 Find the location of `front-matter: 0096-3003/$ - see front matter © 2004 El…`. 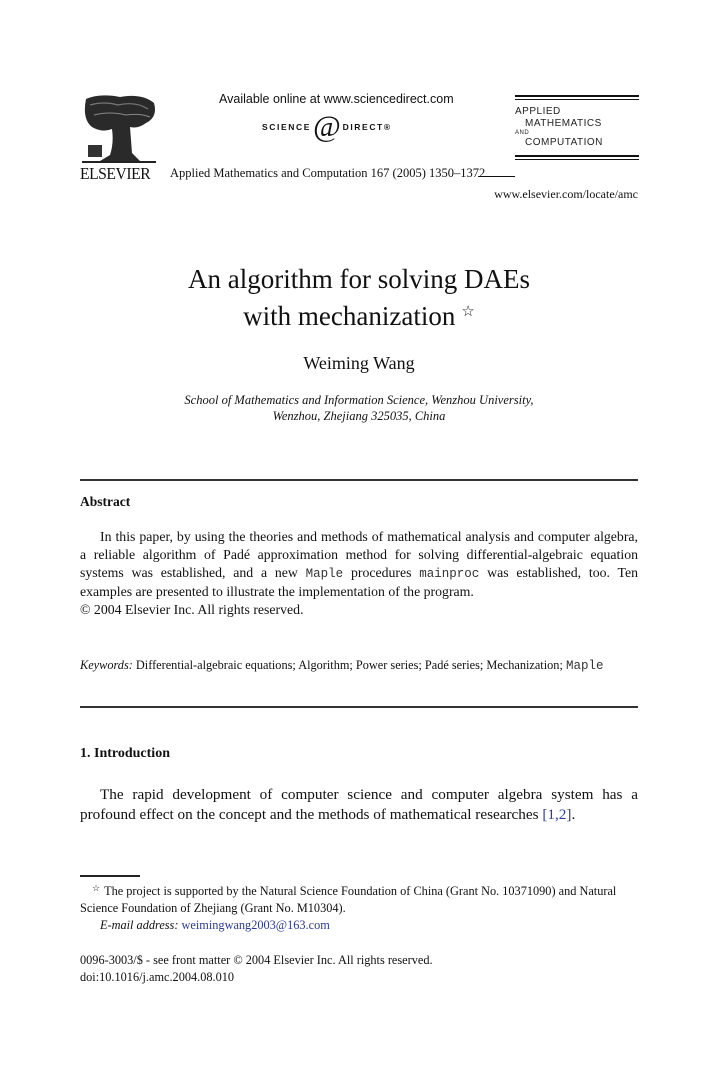

front-matter: 0096-3003/$ - see front matter © 2004 El… is located at coordinates (256, 969).